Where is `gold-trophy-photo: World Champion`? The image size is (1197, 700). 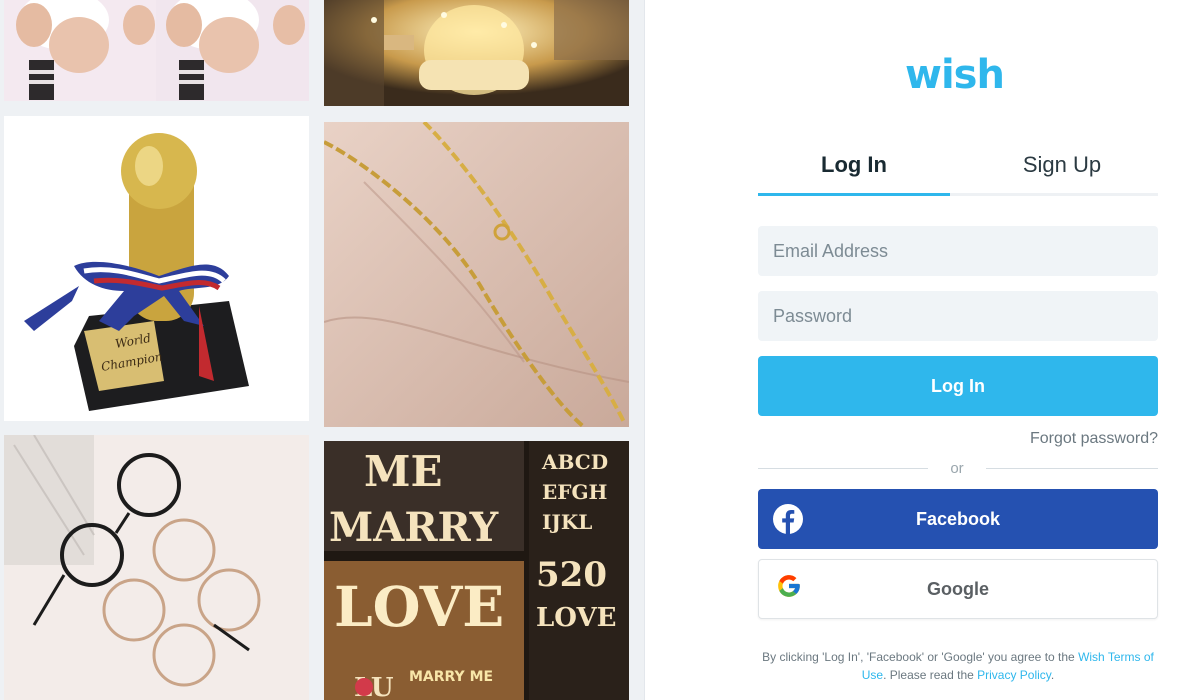 gold-trophy-photo: World Champion is located at coordinates (156, 268).